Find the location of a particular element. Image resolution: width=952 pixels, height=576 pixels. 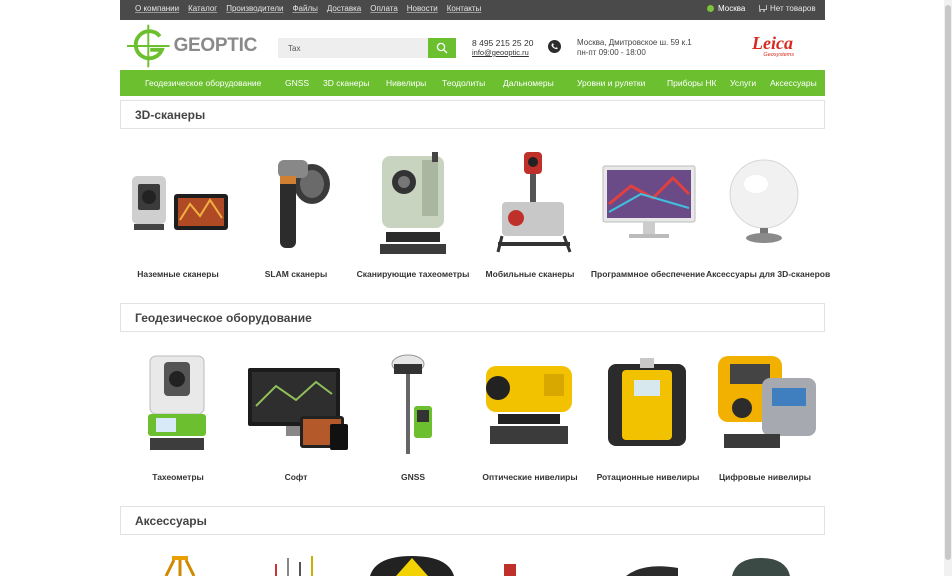

nav-item-tapes: Уровни и рулетки is located at coordinates (611, 83).